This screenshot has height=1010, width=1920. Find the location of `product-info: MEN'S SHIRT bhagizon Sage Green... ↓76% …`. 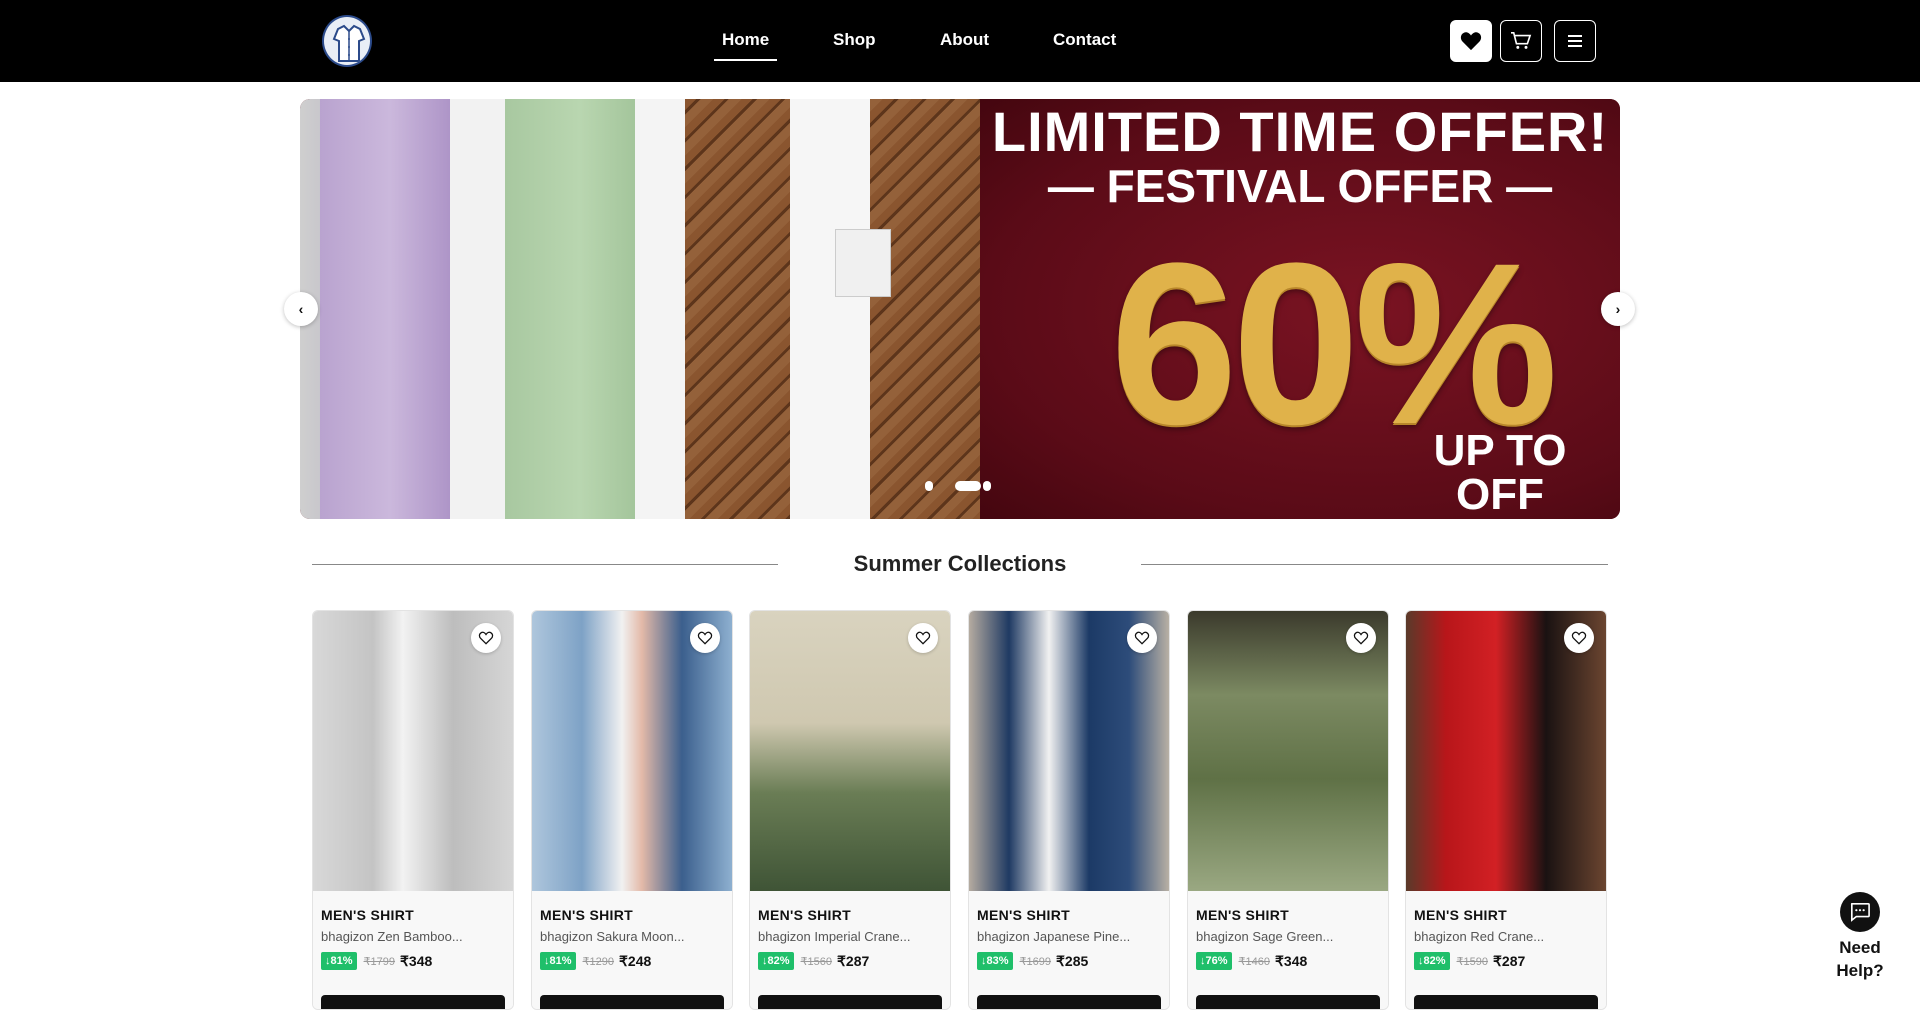

product-info: MEN'S SHIRT bhagizon Sage Green... ↓76% … is located at coordinates (1288, 950).